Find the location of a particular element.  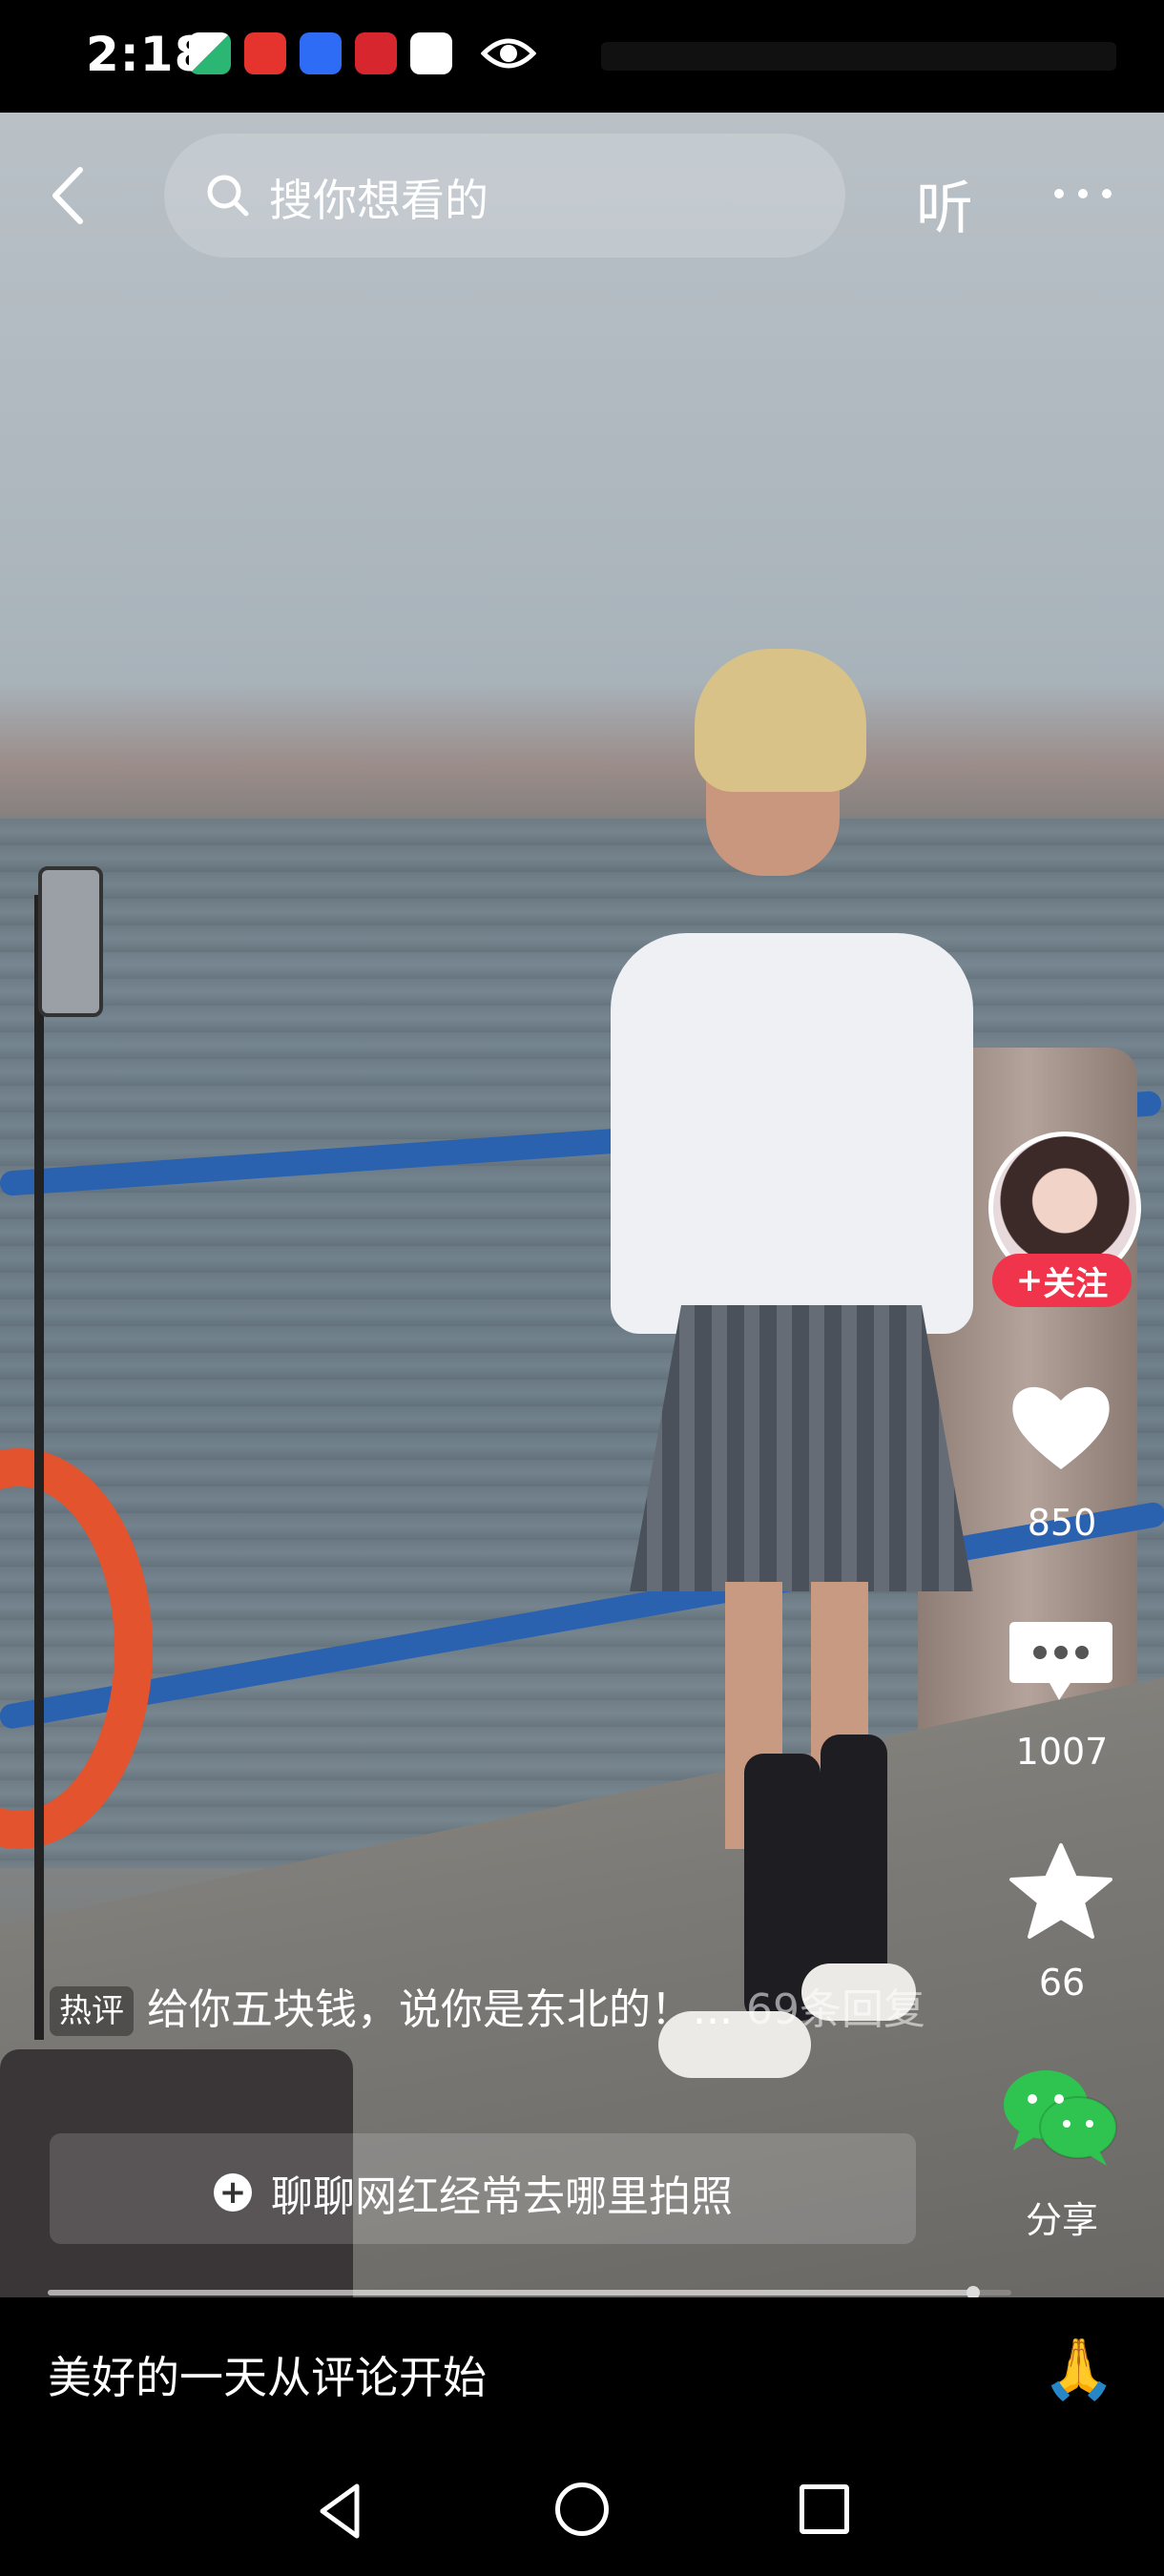

video-person-shirt is located at coordinates (792, 1133).